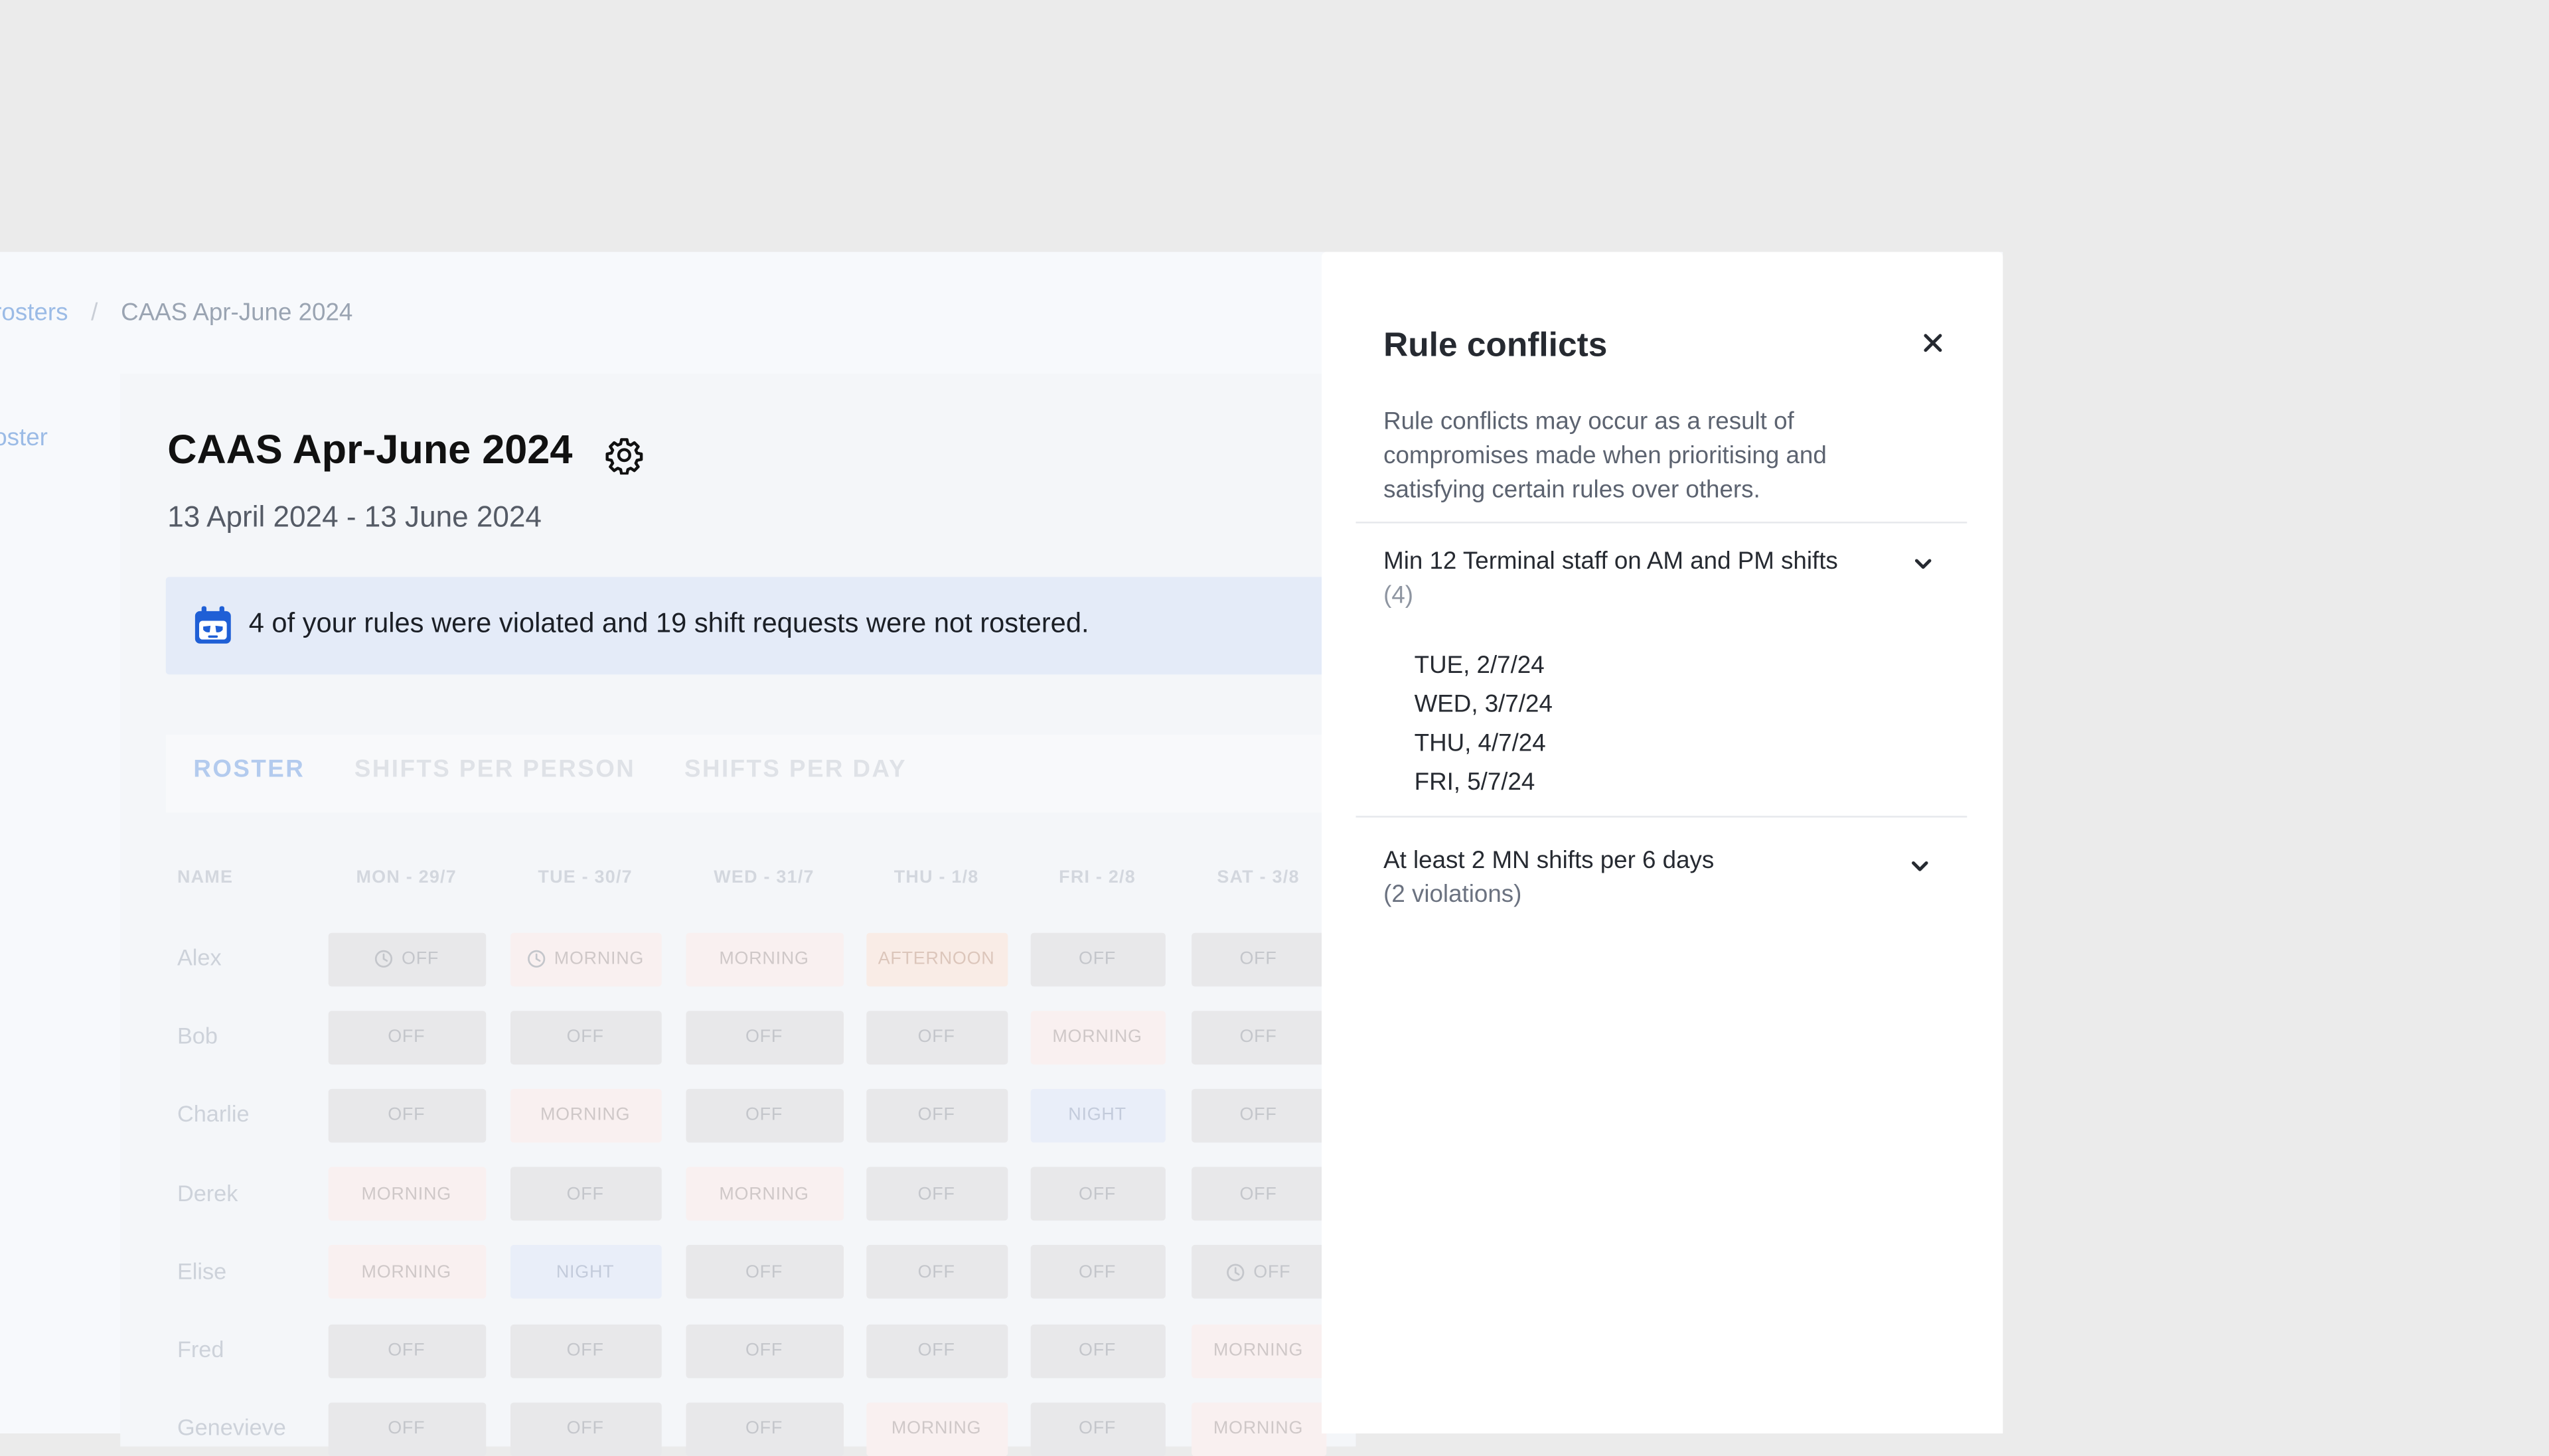 This screenshot has width=2549, height=1456. I want to click on column-header-day: MON - 29/7, so click(406, 877).